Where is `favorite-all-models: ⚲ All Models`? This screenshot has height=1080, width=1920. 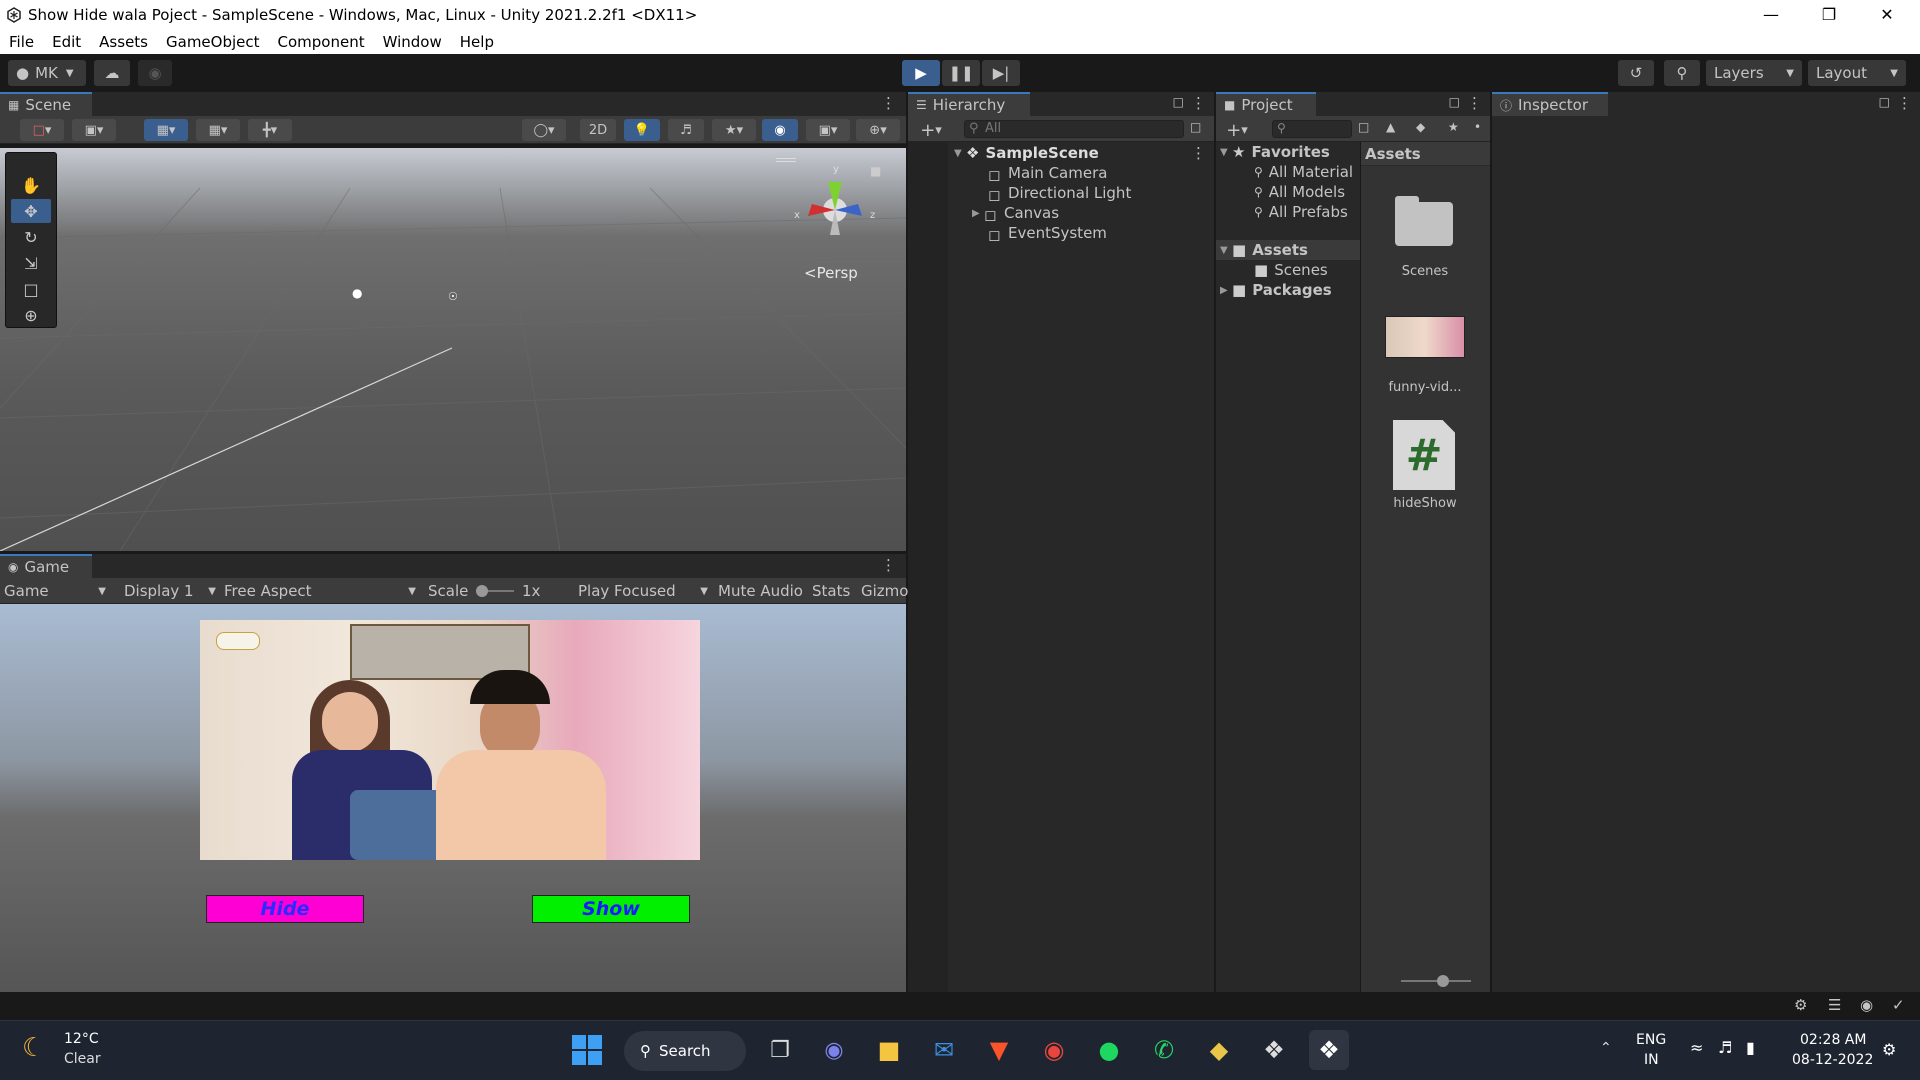
favorite-all-models: ⚲ All Models is located at coordinates (1299, 192).